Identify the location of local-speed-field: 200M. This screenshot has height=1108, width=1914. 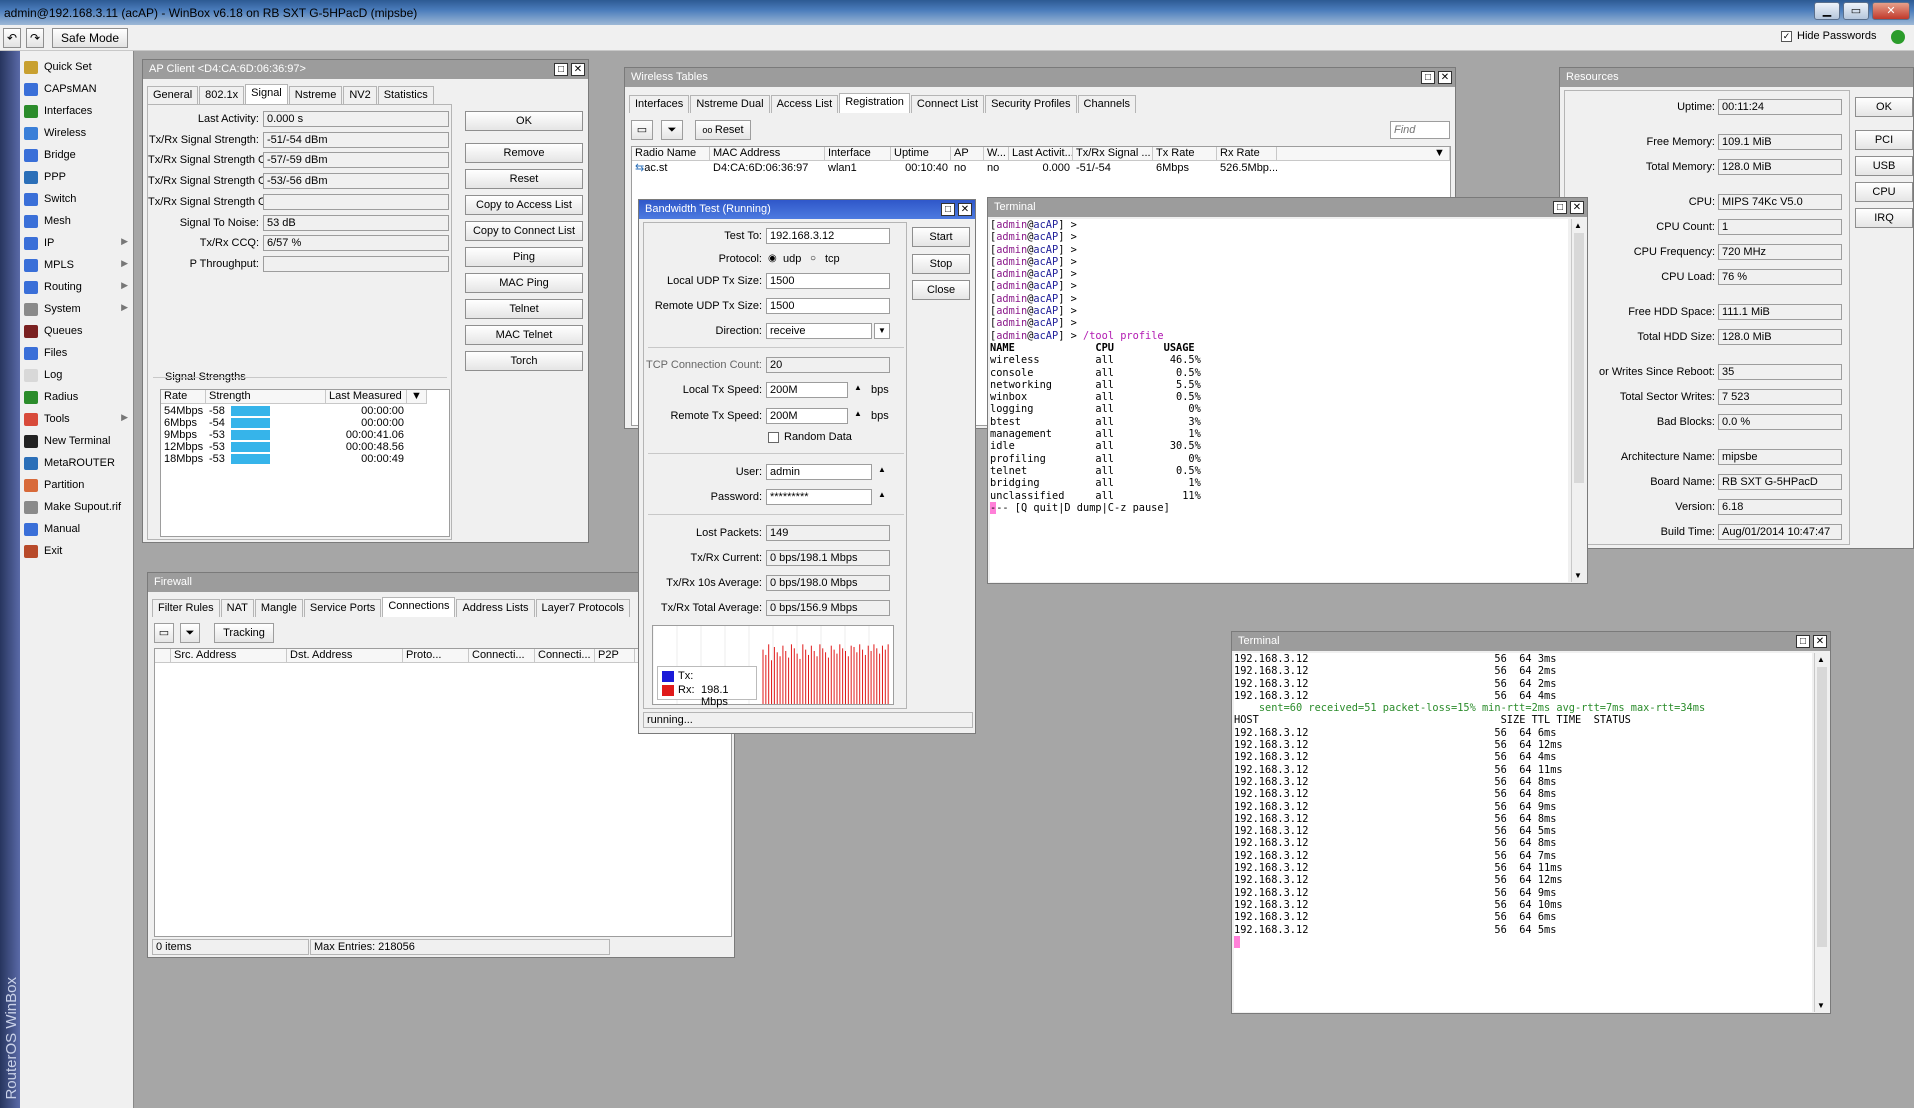
(807, 390).